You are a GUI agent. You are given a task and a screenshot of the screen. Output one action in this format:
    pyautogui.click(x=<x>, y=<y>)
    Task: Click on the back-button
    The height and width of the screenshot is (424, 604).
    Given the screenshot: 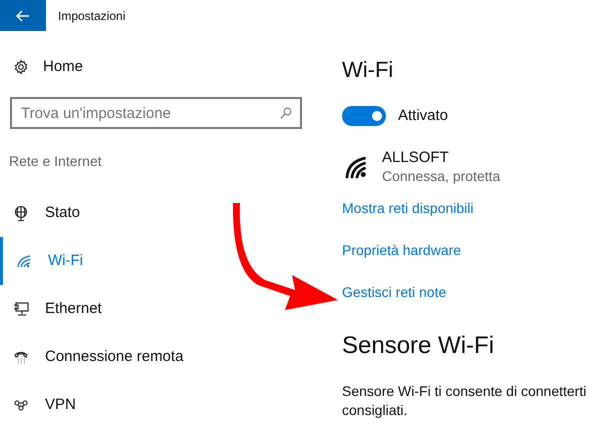 What is the action you would take?
    pyautogui.click(x=23, y=15)
    